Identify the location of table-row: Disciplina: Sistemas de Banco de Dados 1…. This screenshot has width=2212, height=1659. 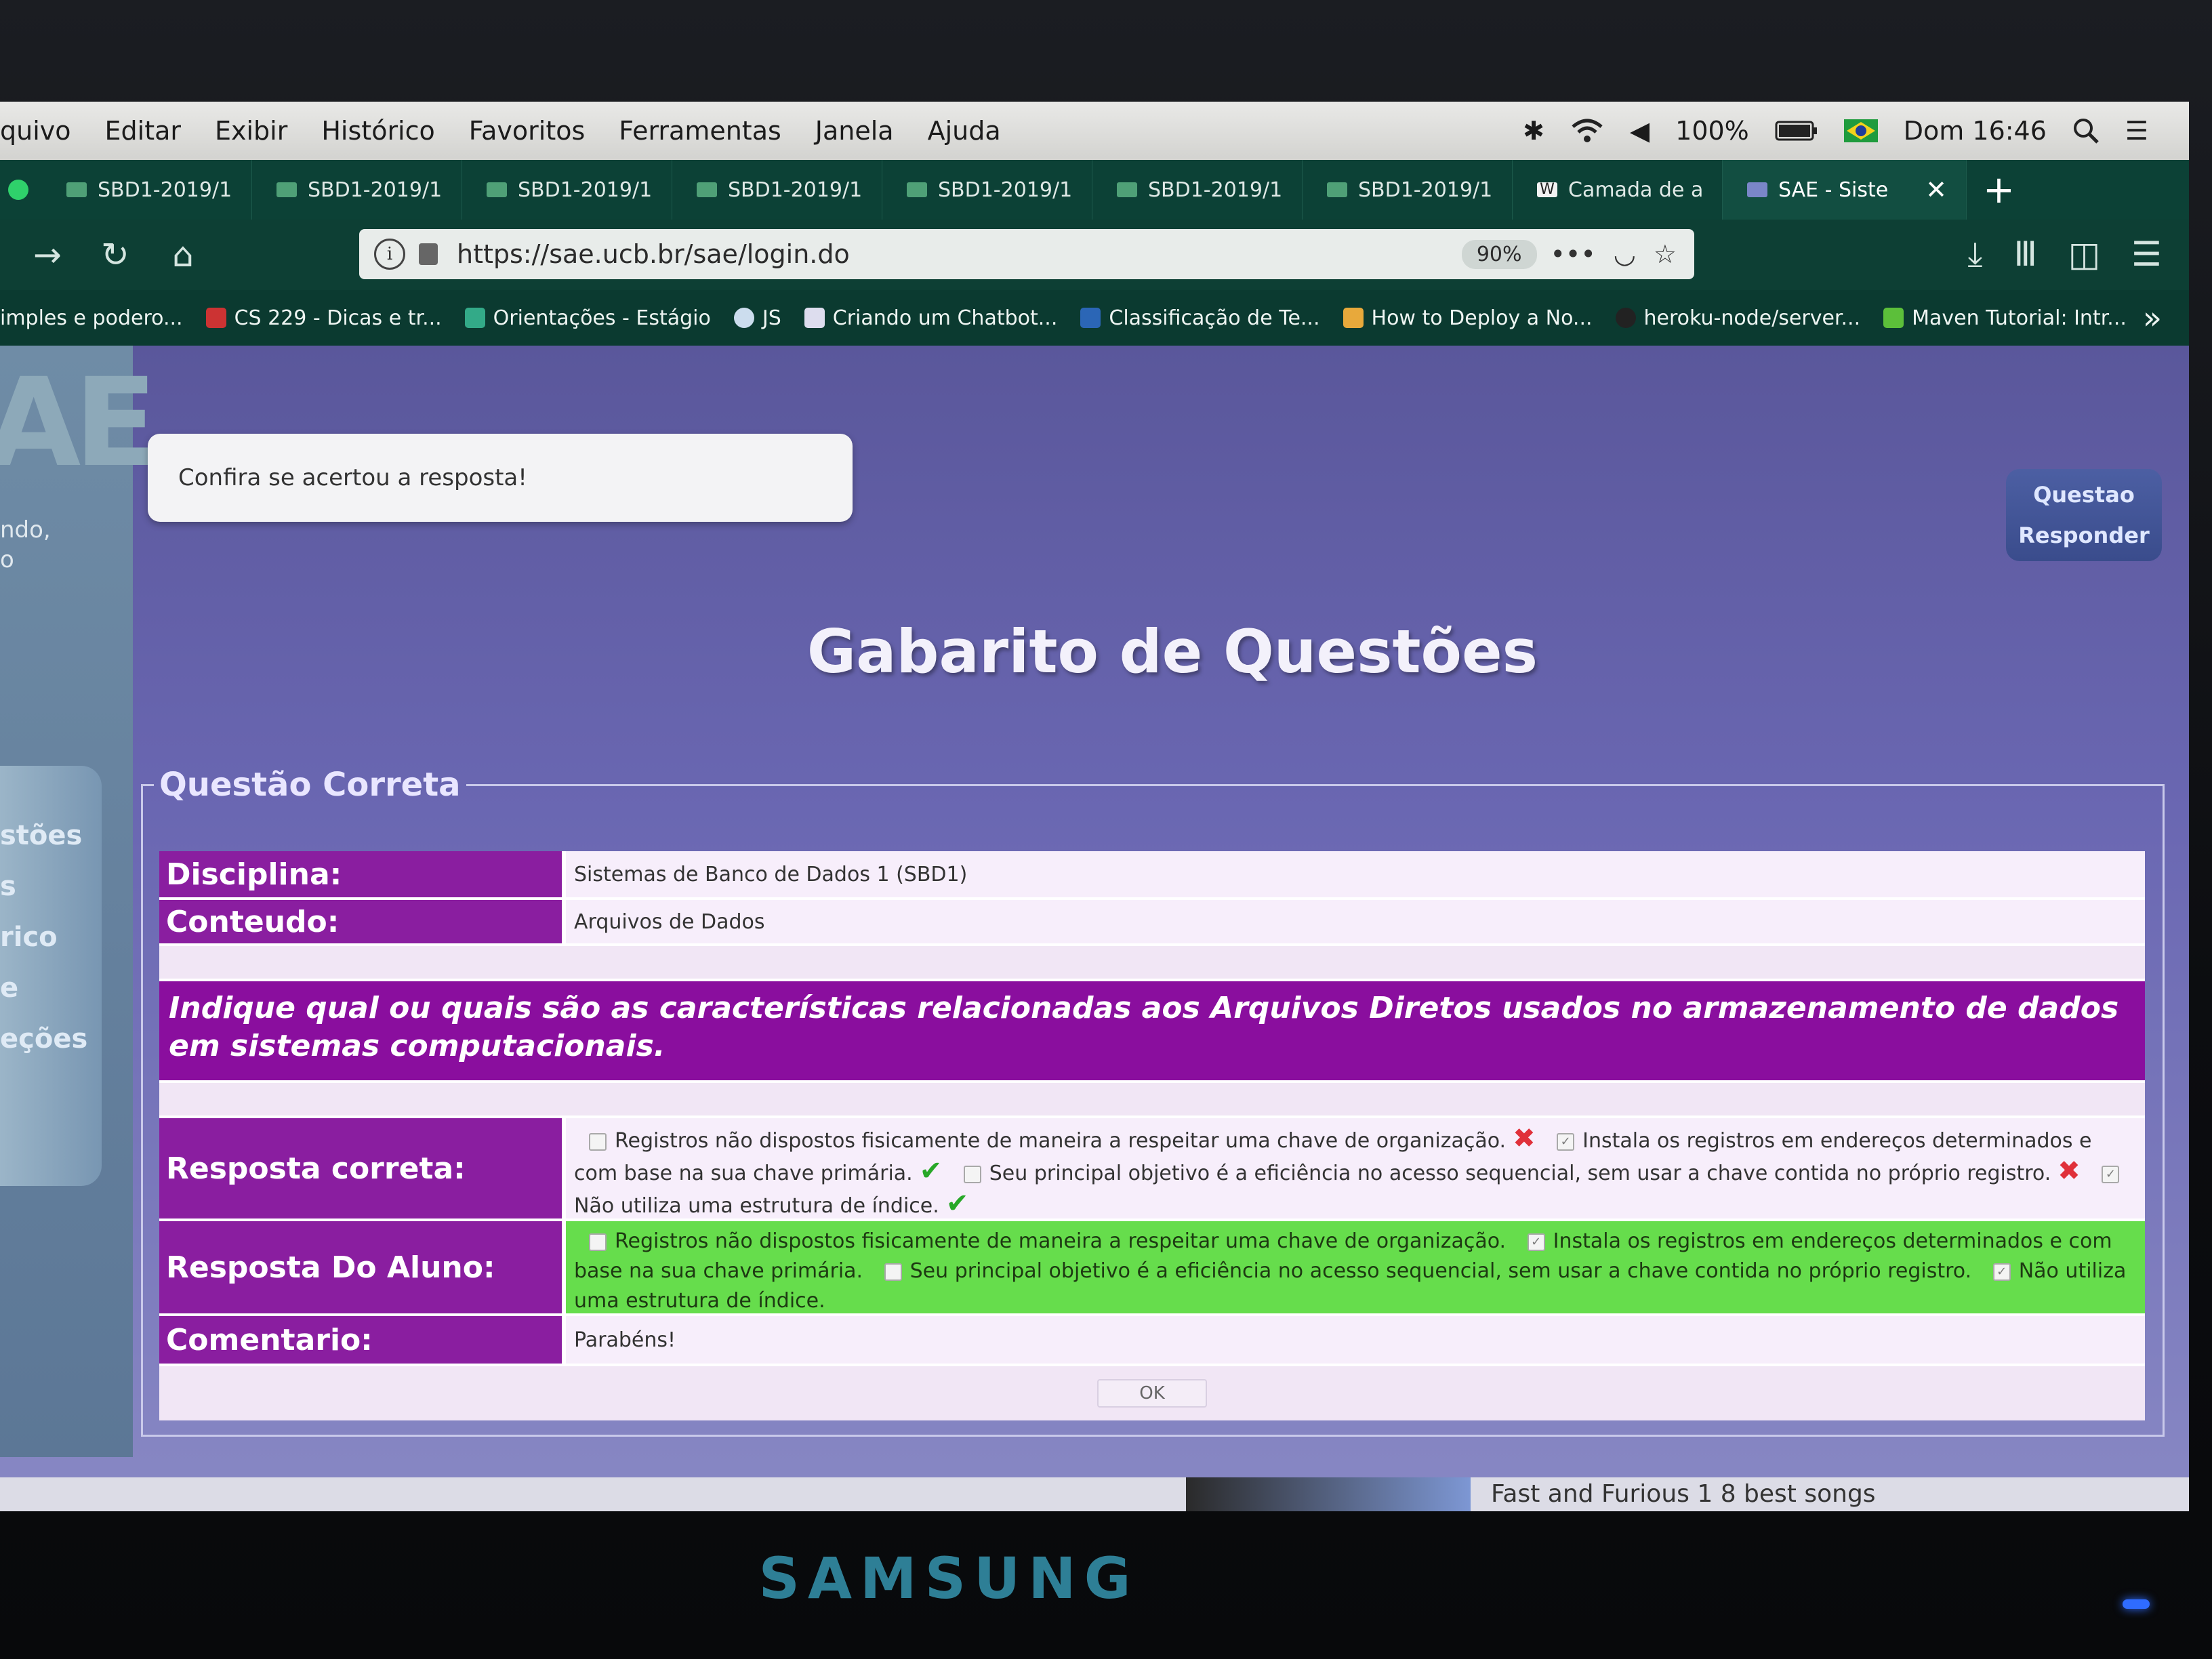
(1152, 875).